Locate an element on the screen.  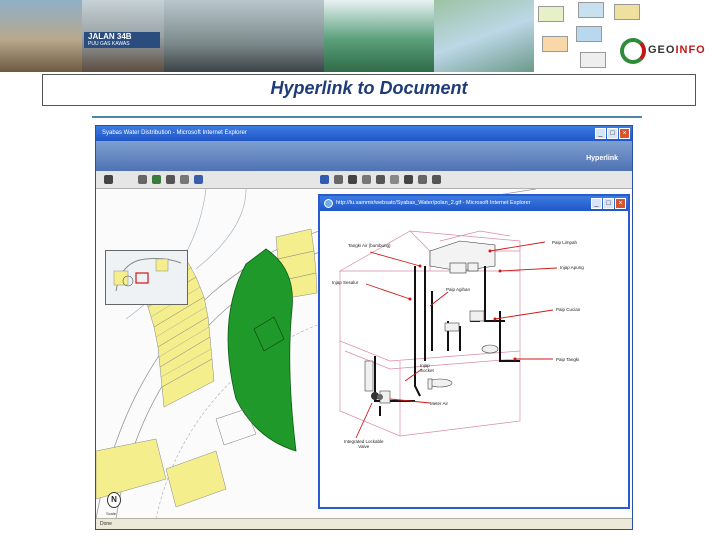
label-paip-cucian: Paip Cucian is located at coordinates (568, 309).